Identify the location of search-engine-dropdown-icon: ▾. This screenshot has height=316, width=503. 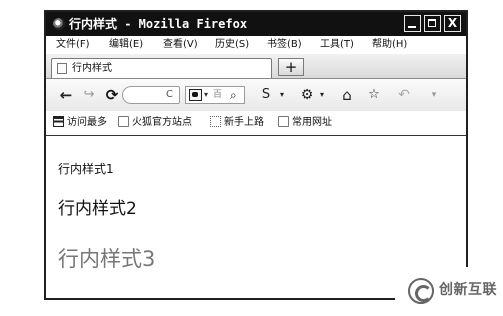
(208, 95).